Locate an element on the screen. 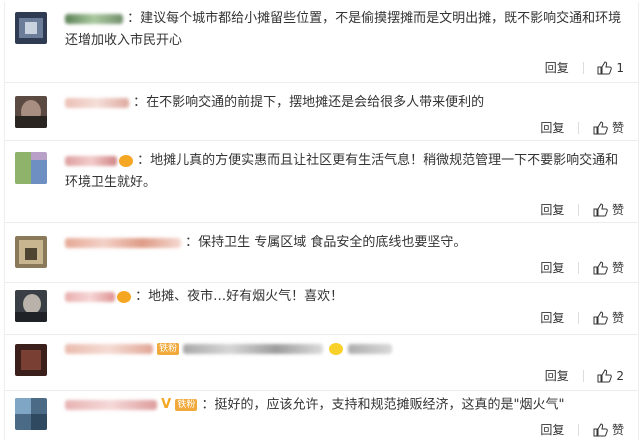 This screenshot has width=641, height=444. like-count: 1 is located at coordinates (620, 67).